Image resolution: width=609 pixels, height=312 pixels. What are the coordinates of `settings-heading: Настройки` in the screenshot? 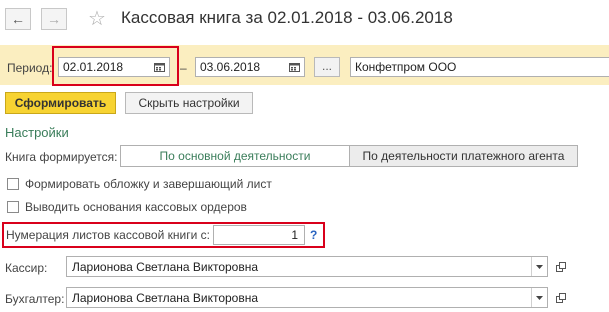 It's located at (37, 132).